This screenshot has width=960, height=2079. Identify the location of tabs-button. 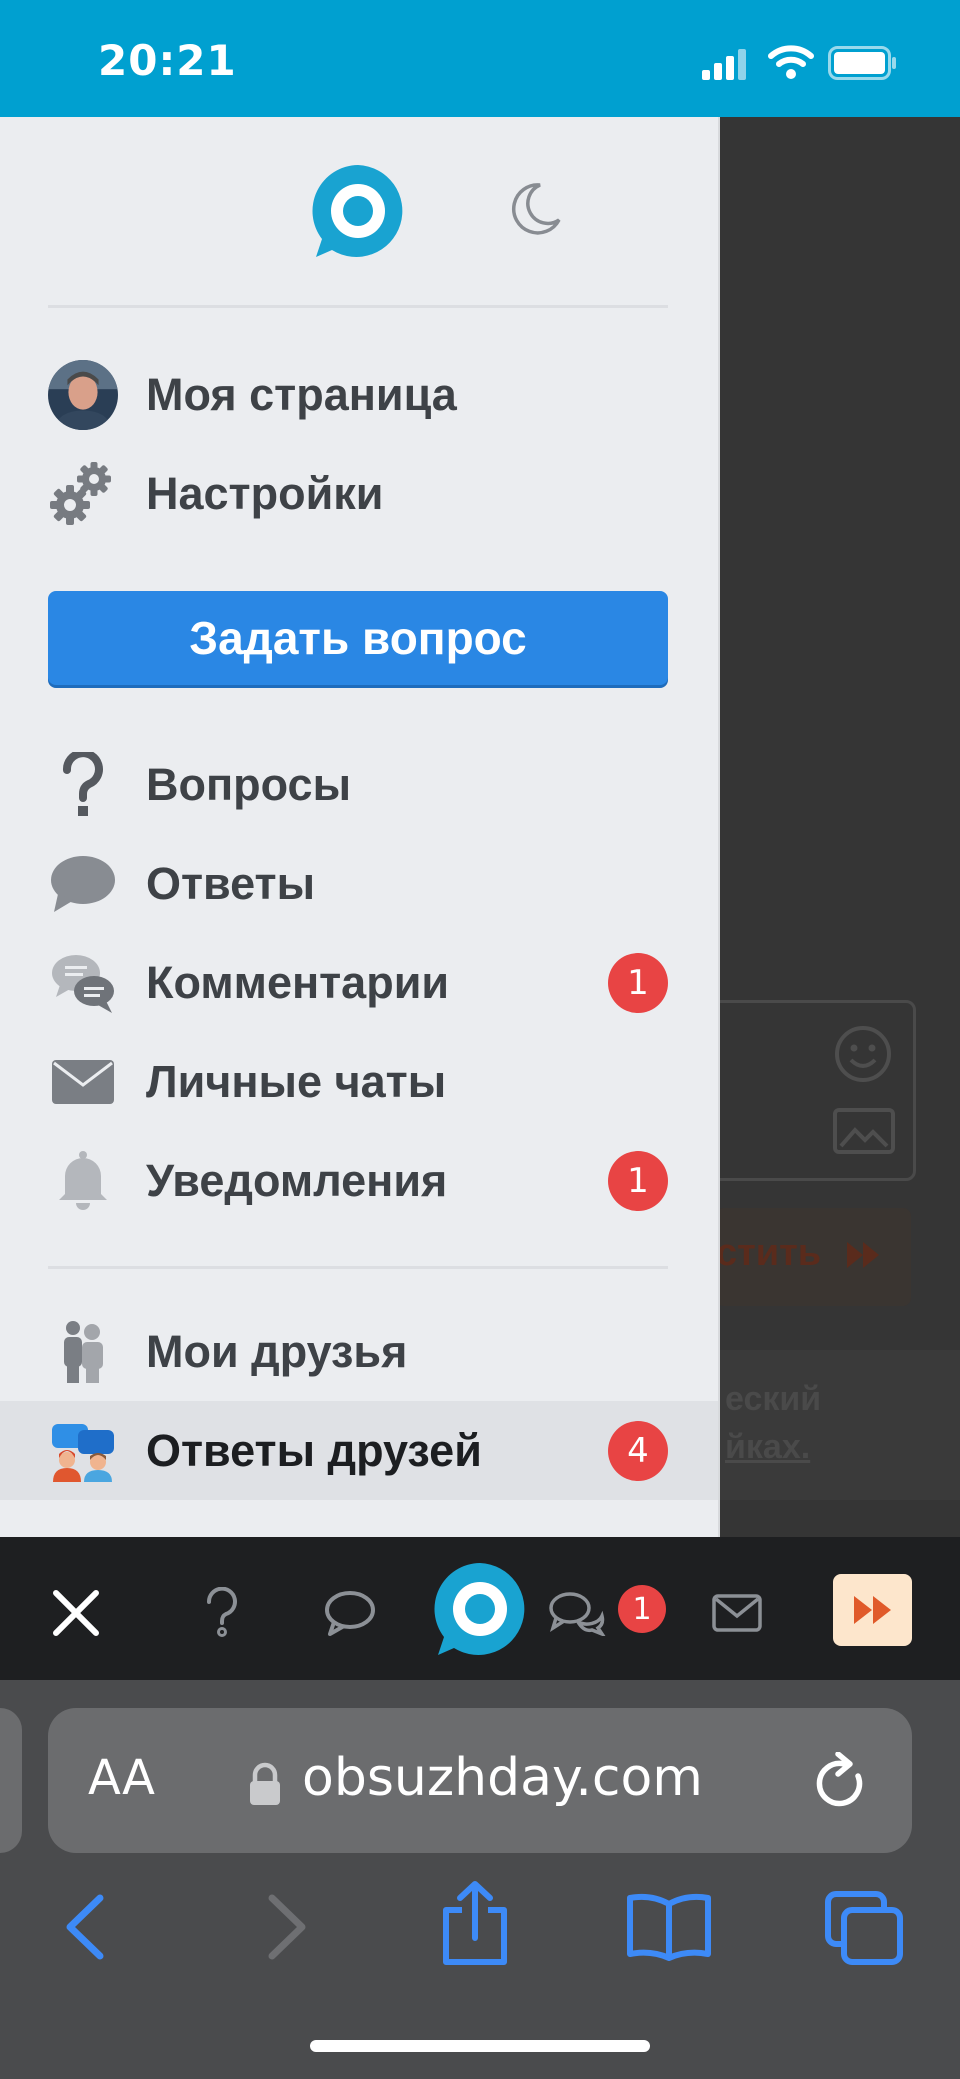
(864, 1930).